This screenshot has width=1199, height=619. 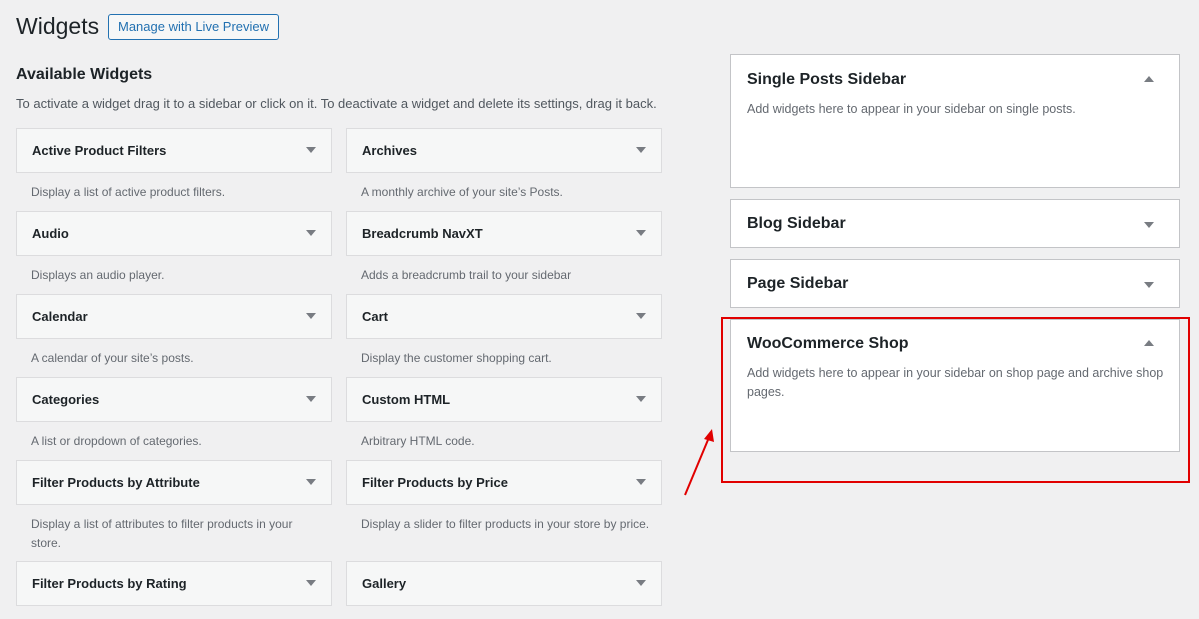 I want to click on widget-filter-products-by-price: Filter Products by Price, so click(x=504, y=482).